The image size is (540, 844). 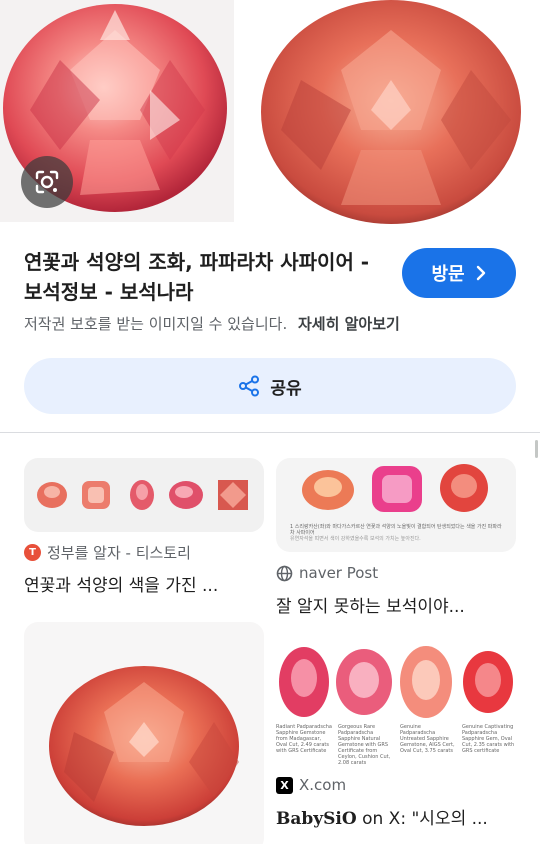 I want to click on related-source-4-label: X.com, so click(x=323, y=785).